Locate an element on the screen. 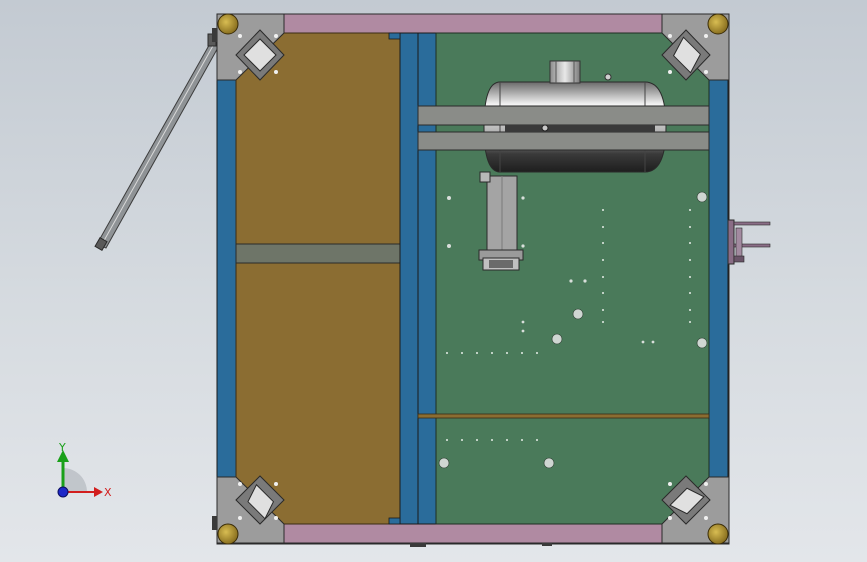 The width and height of the screenshot is (867, 562). foot-bracket-right is located at coordinates (547, 544).